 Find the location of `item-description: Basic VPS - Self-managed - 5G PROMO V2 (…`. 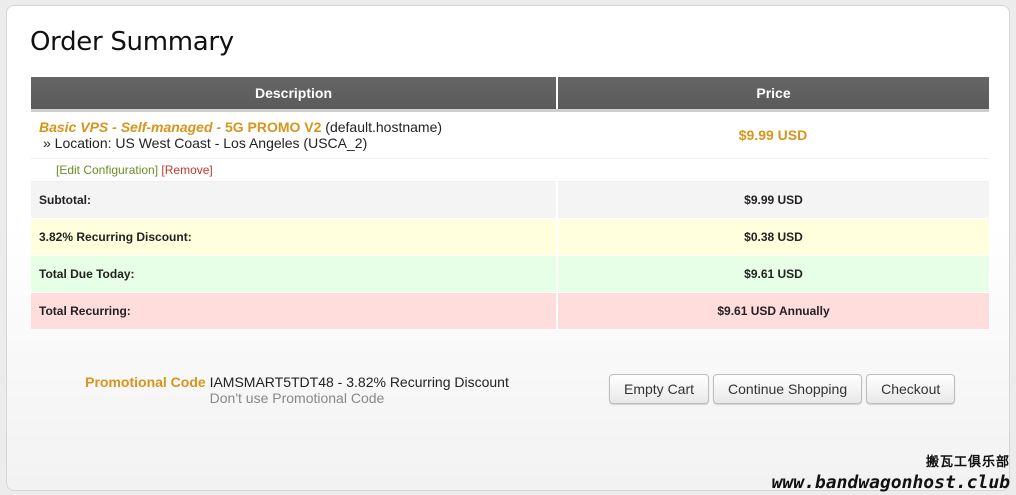

item-description: Basic VPS - Self-managed - 5G PROMO V2 (… is located at coordinates (294, 134).